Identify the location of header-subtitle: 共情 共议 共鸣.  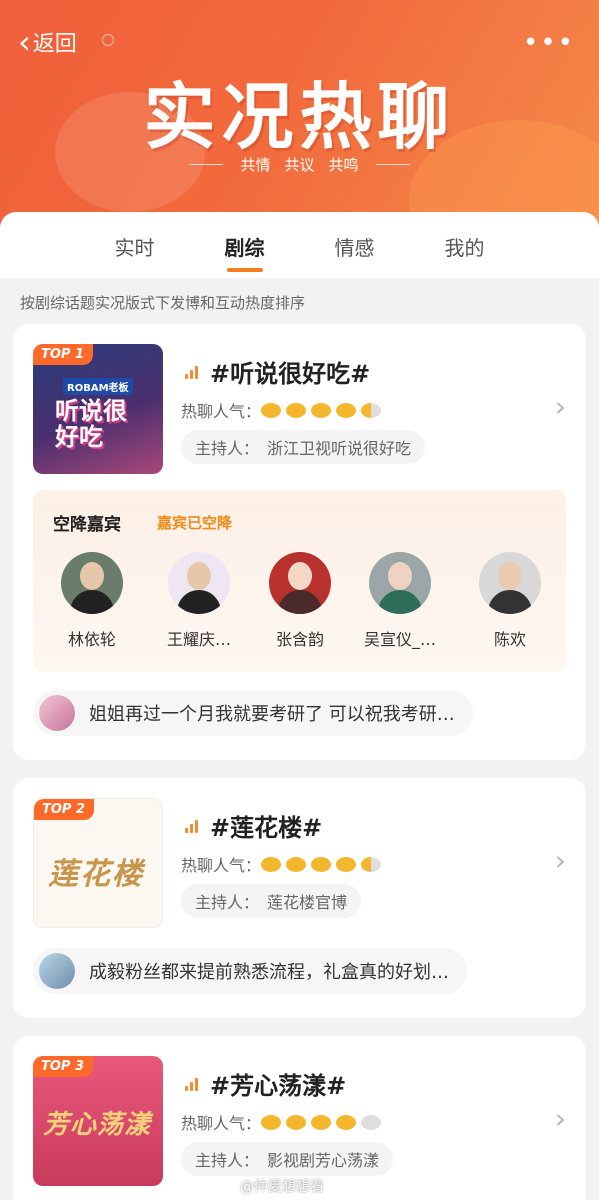
(299, 164).